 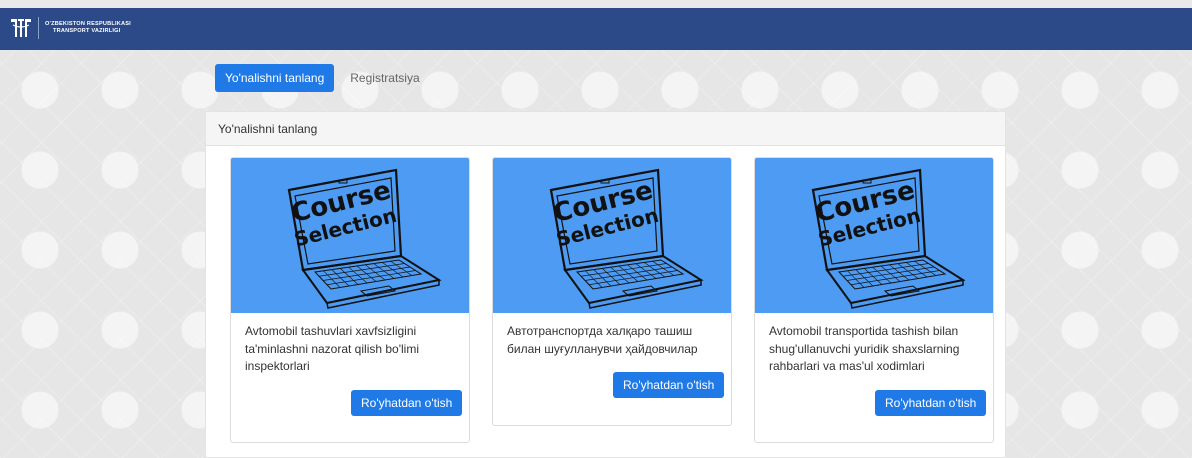 I want to click on org-name-line2: TRANSPORT VAZIRLIGI, so click(x=87, y=31).